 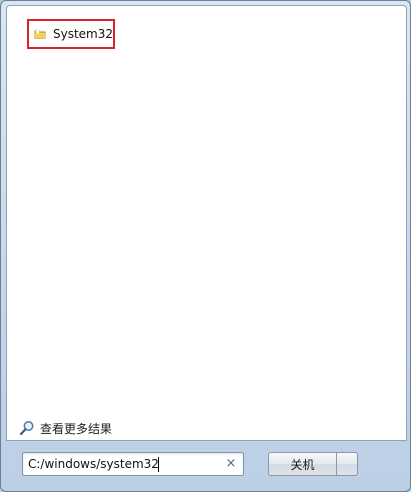 I want to click on result-item-label: System32, so click(x=82, y=34).